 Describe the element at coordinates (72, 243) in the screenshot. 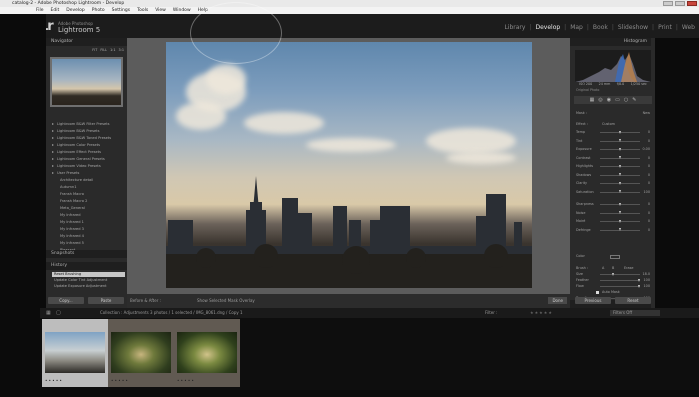

I see `user-preset: My Infrared 5` at that location.